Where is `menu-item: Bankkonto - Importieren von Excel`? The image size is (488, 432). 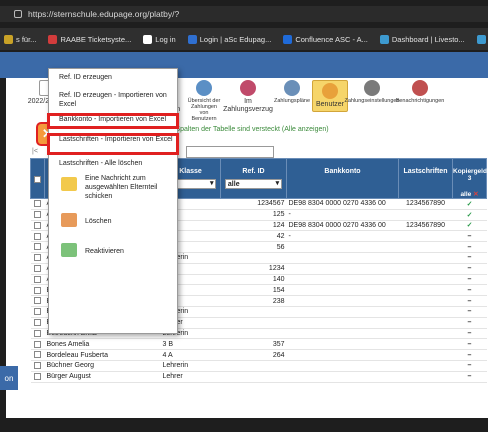
menu-item: Bankkonto - Importieren von Excel is located at coordinates (113, 121).